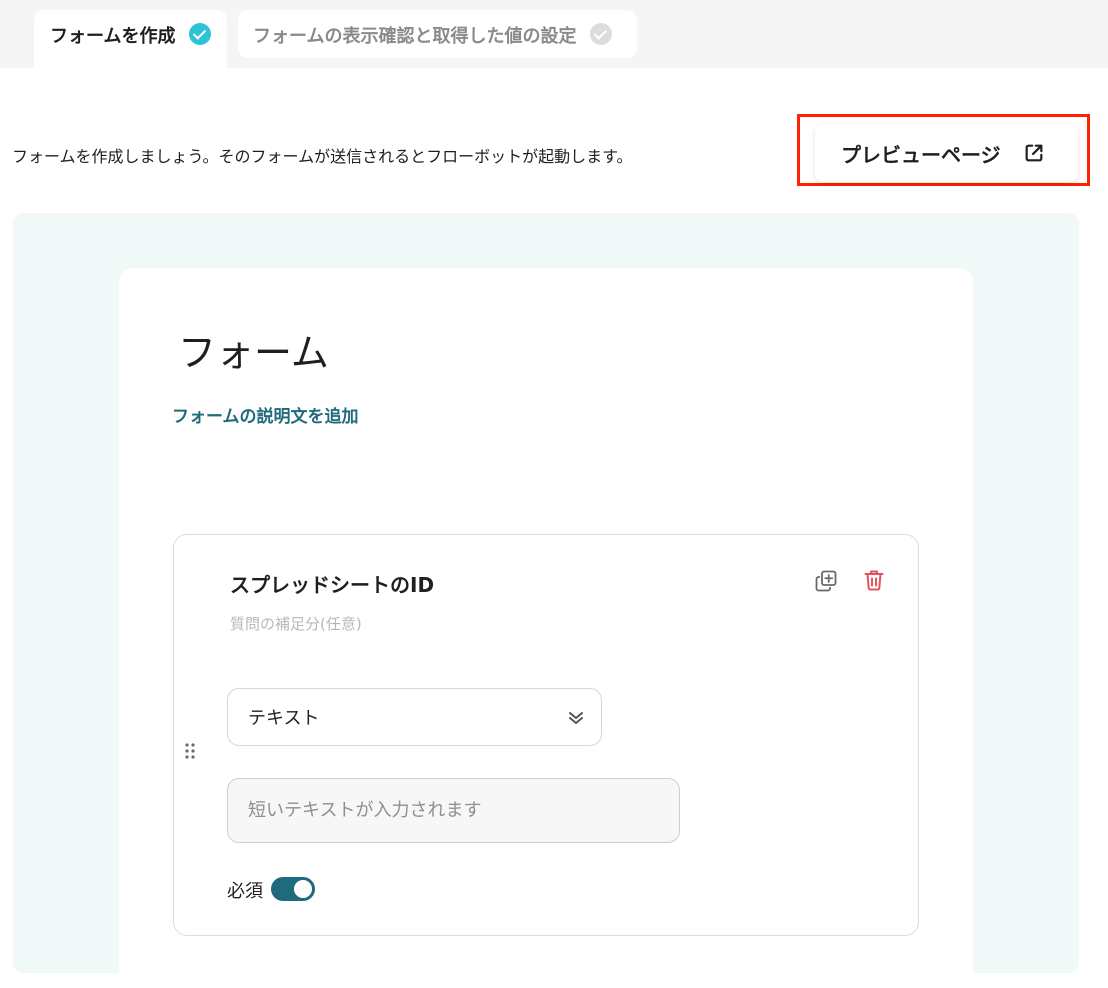 This screenshot has height=988, width=1108. I want to click on required-label: 必須, so click(245, 891).